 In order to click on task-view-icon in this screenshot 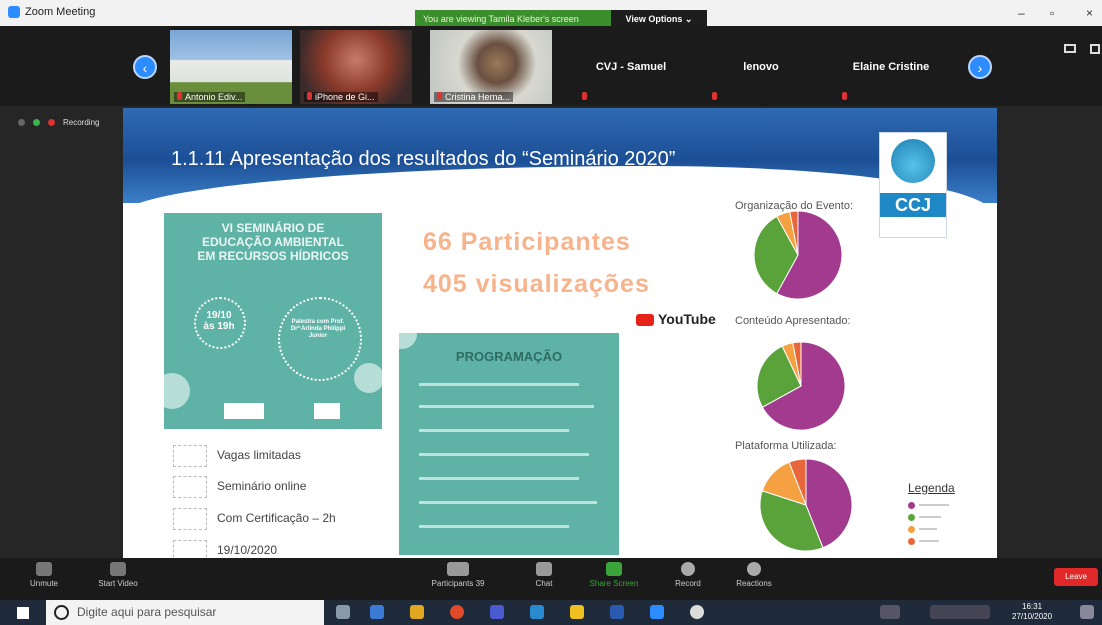, I will do `click(343, 612)`.